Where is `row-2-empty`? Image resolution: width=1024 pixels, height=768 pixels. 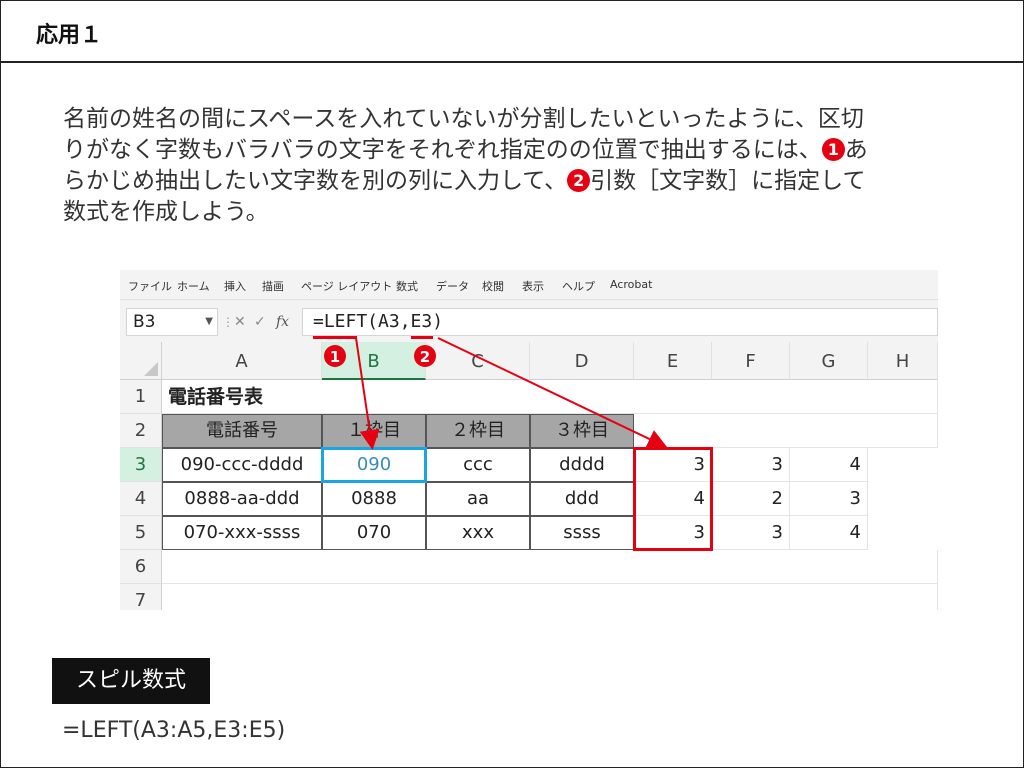
row-2-empty is located at coordinates (786, 431).